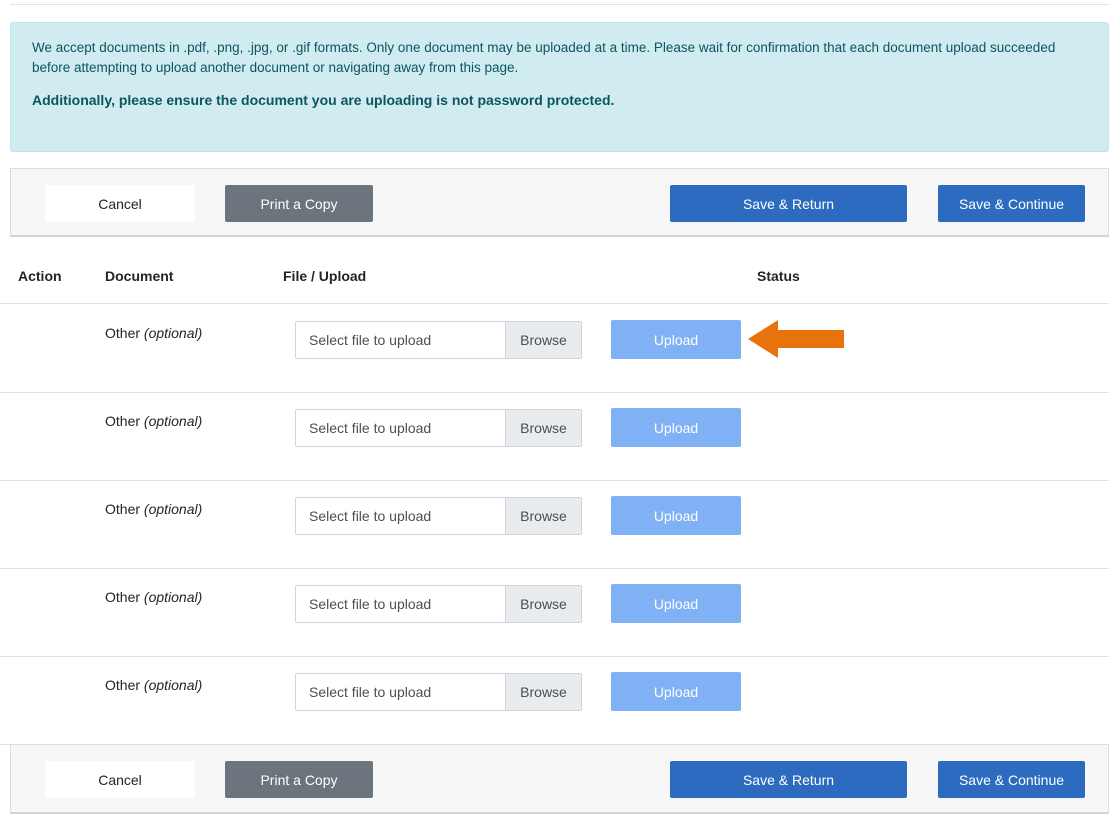  Describe the element at coordinates (139, 276) in the screenshot. I see `column-header-document: Document` at that location.